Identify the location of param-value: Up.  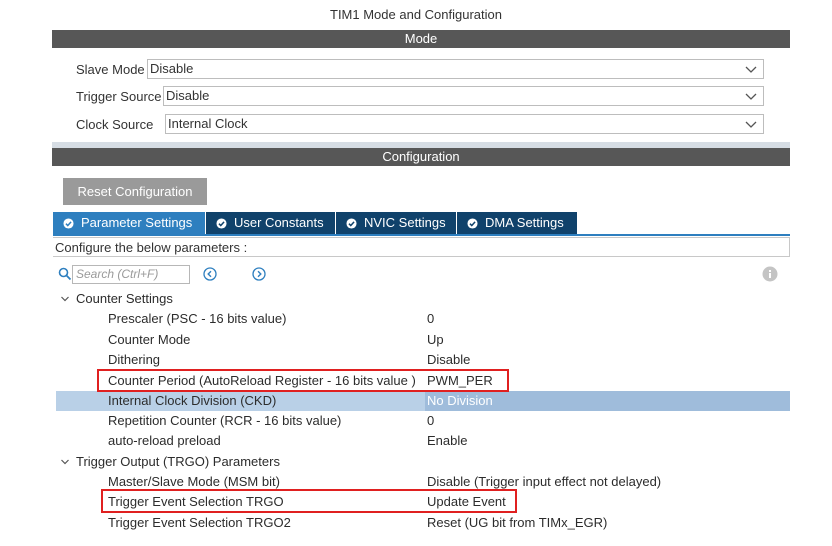
(435, 340).